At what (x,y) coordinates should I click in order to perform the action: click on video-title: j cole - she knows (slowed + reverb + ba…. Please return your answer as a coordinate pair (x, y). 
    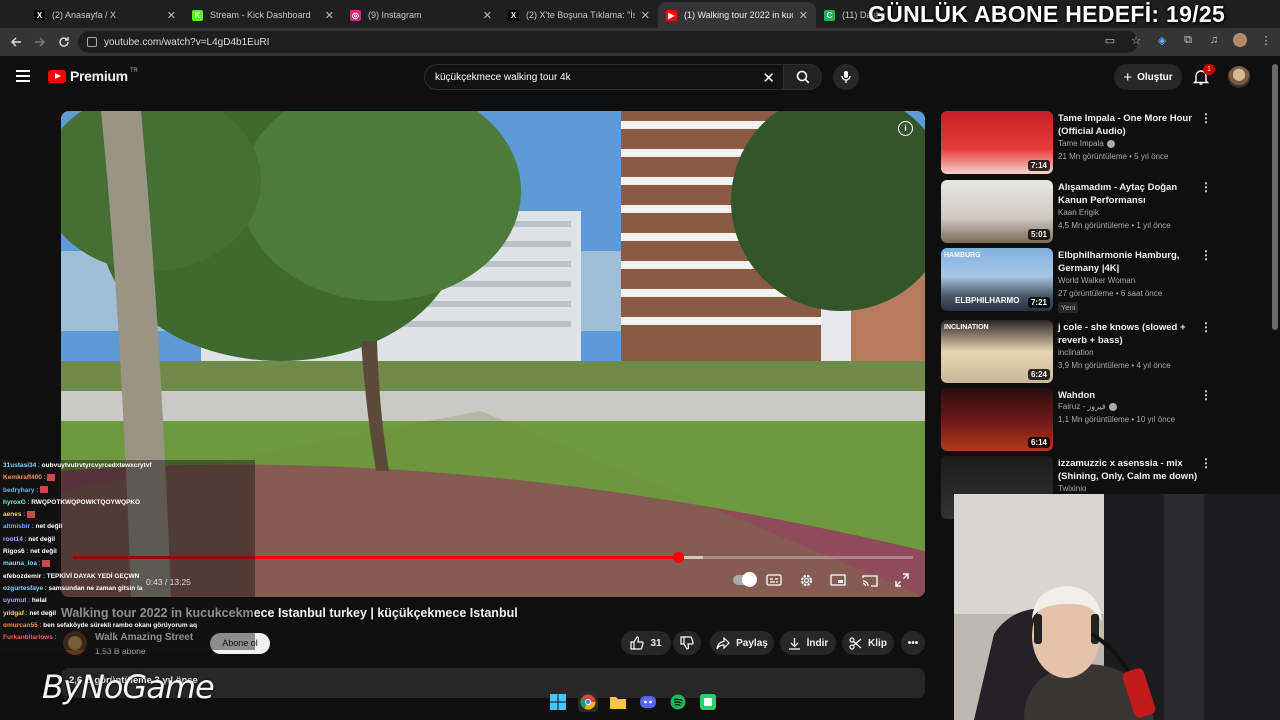
    Looking at the image, I should click on (1132, 334).